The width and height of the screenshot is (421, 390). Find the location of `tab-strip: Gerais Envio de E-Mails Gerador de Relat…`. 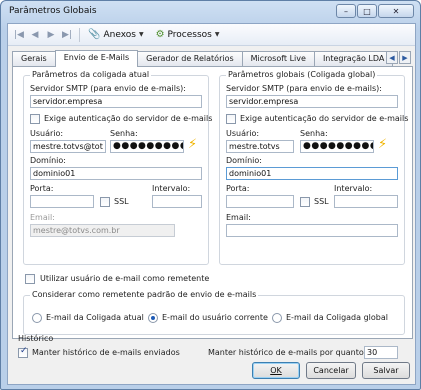

tab-strip: Gerais Envio de E-Mails Gerador de Relat… is located at coordinates (203, 58).